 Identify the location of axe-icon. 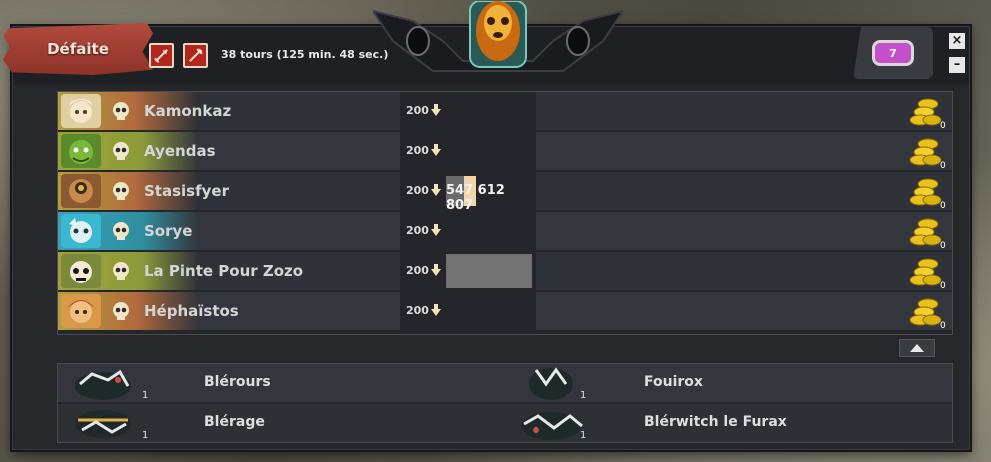
(196, 55).